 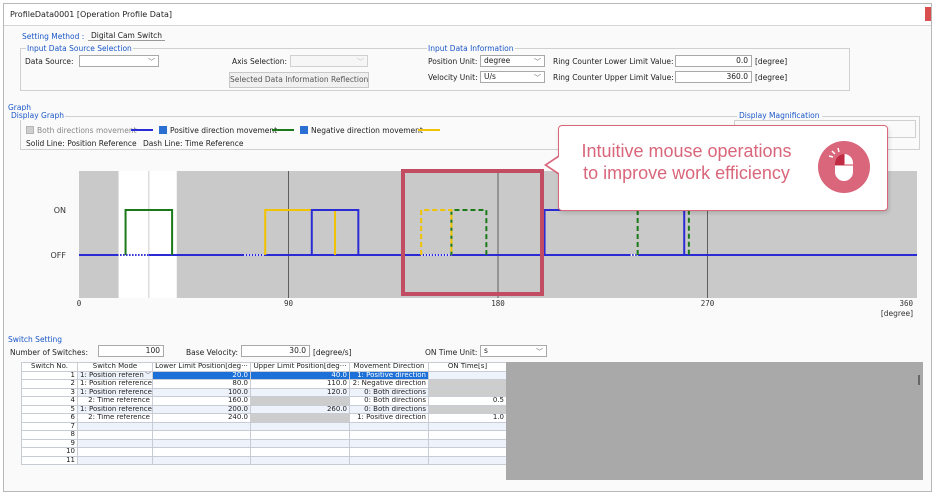 I want to click on display-magnification-label: Display Magnification, so click(x=779, y=115).